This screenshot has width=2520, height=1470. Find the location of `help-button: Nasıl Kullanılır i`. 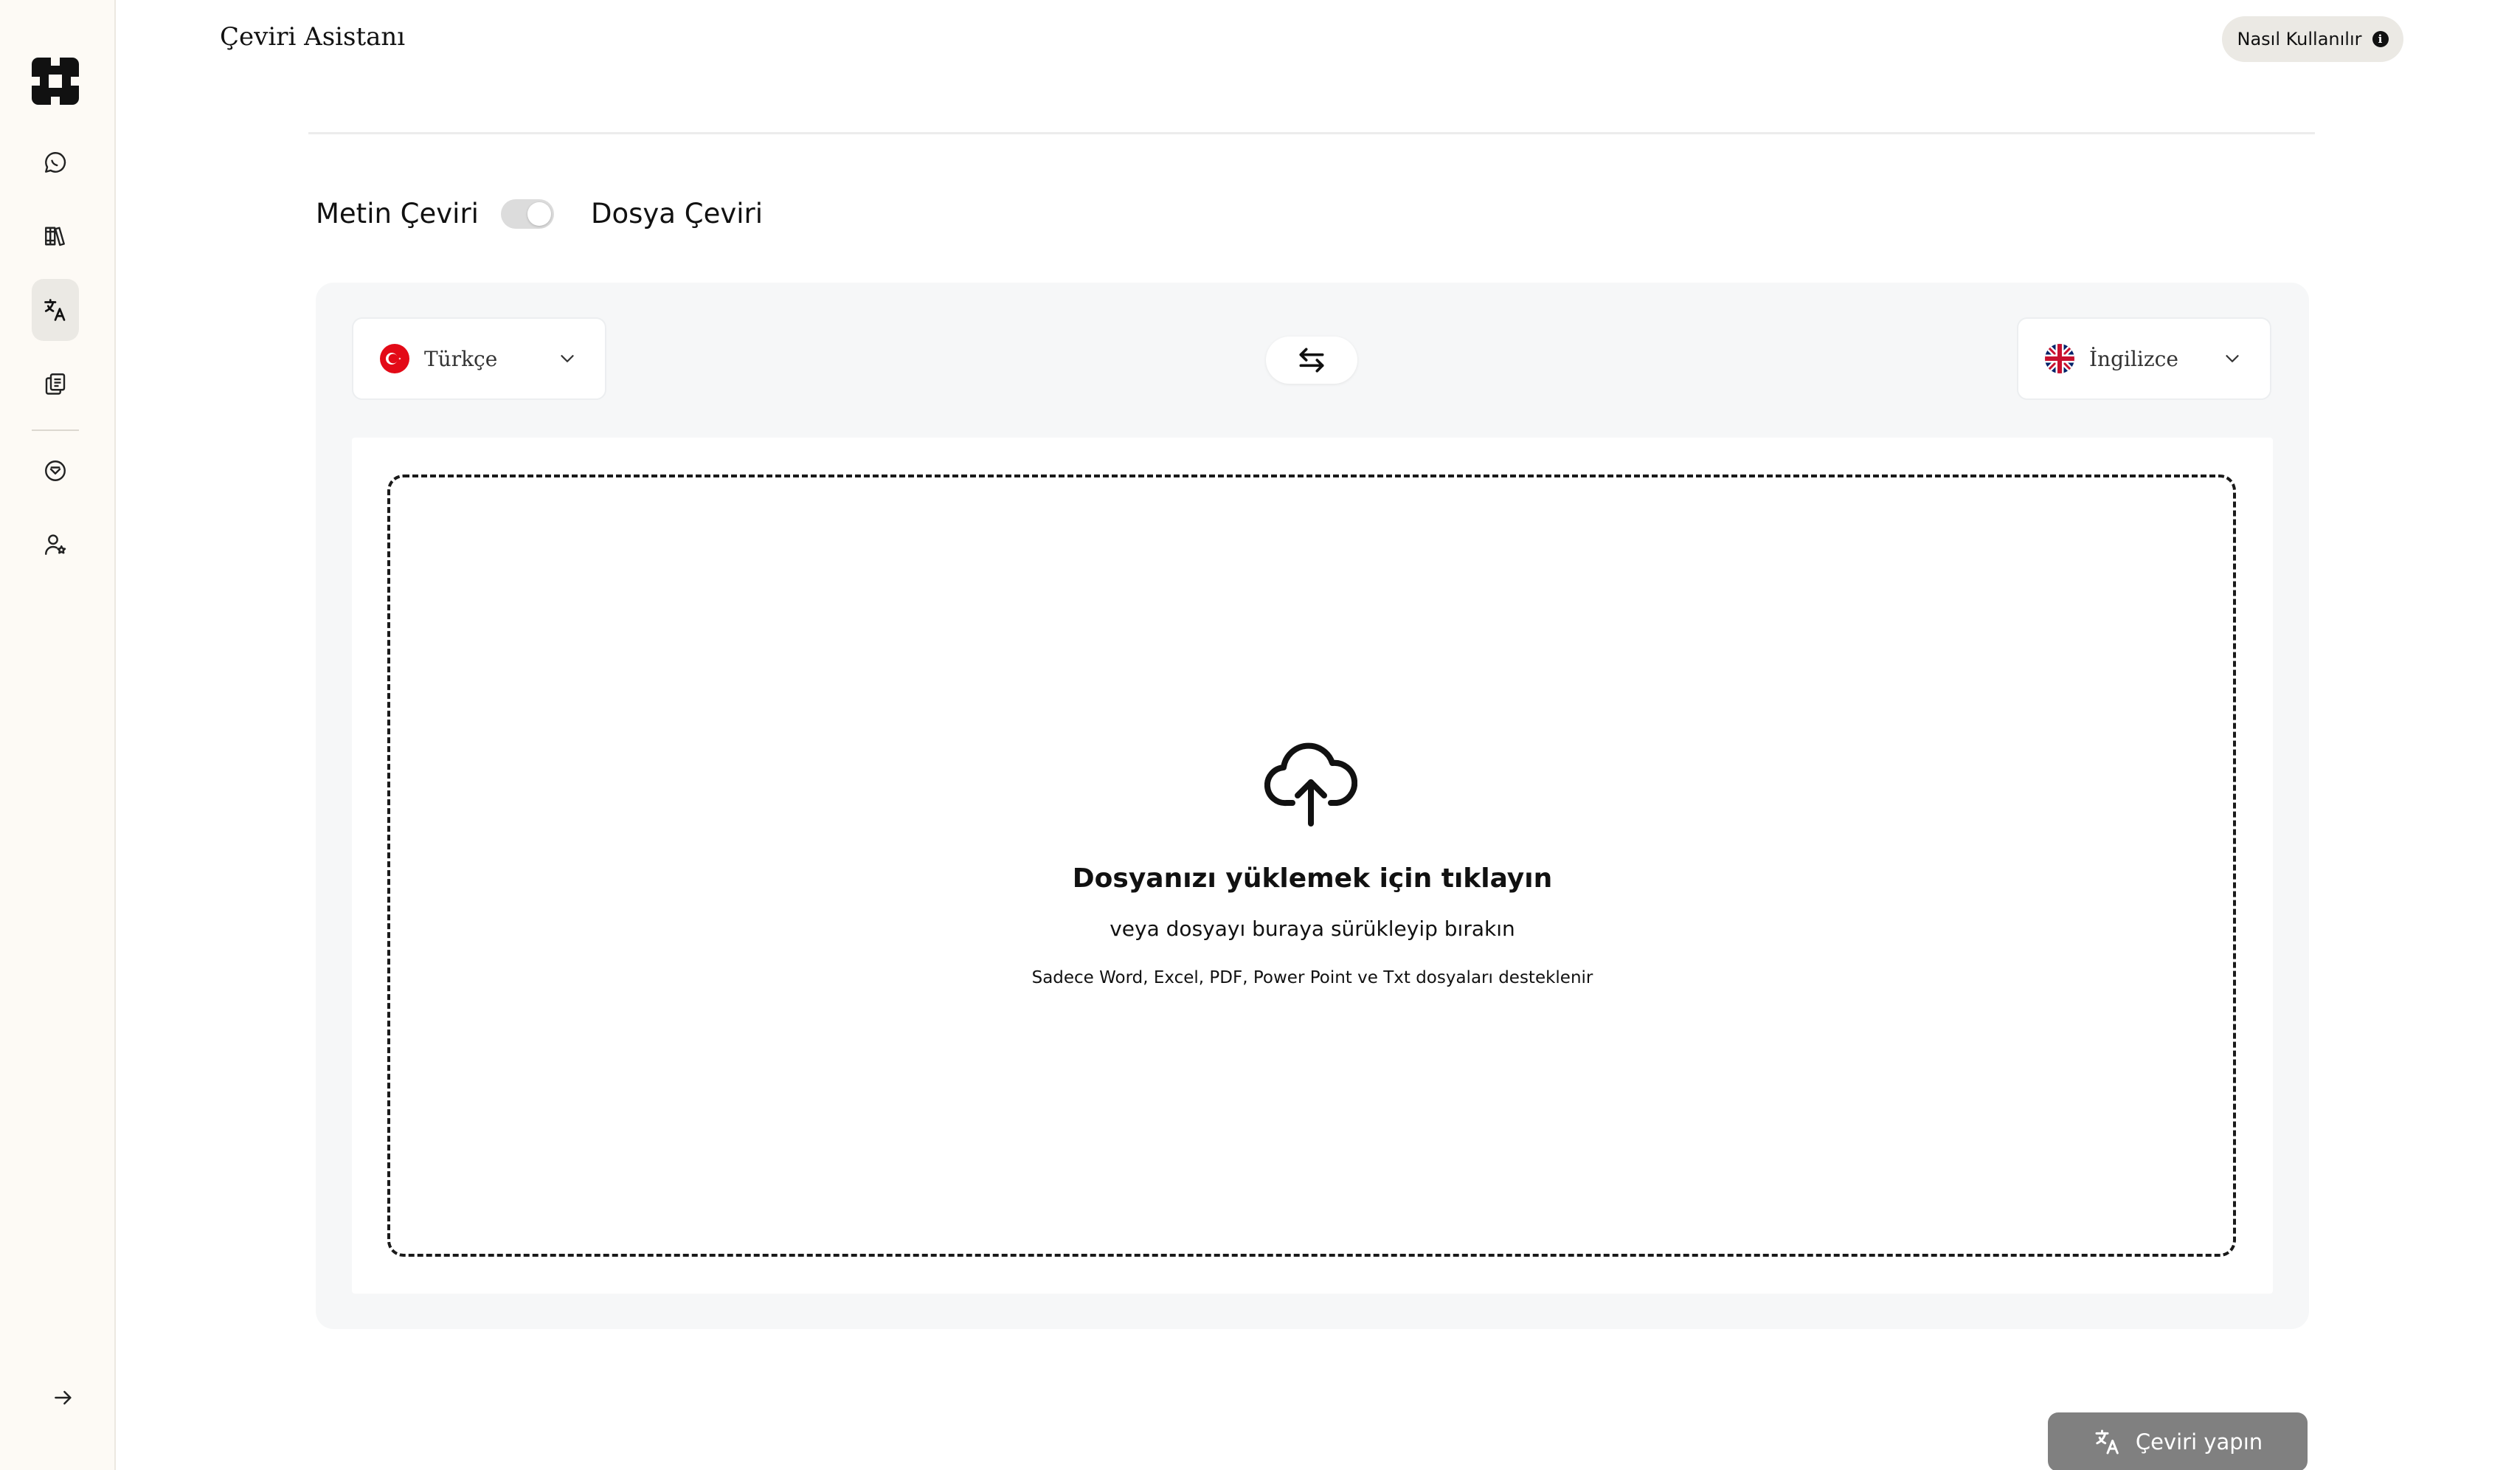

help-button: Nasıl Kullanılır i is located at coordinates (2312, 39).